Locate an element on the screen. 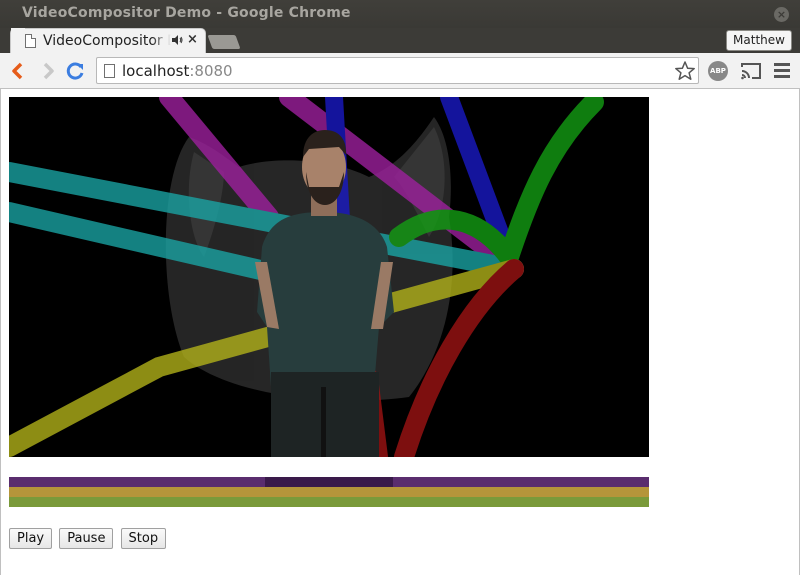  playback-controls: Play Pause Stop is located at coordinates (88, 538).